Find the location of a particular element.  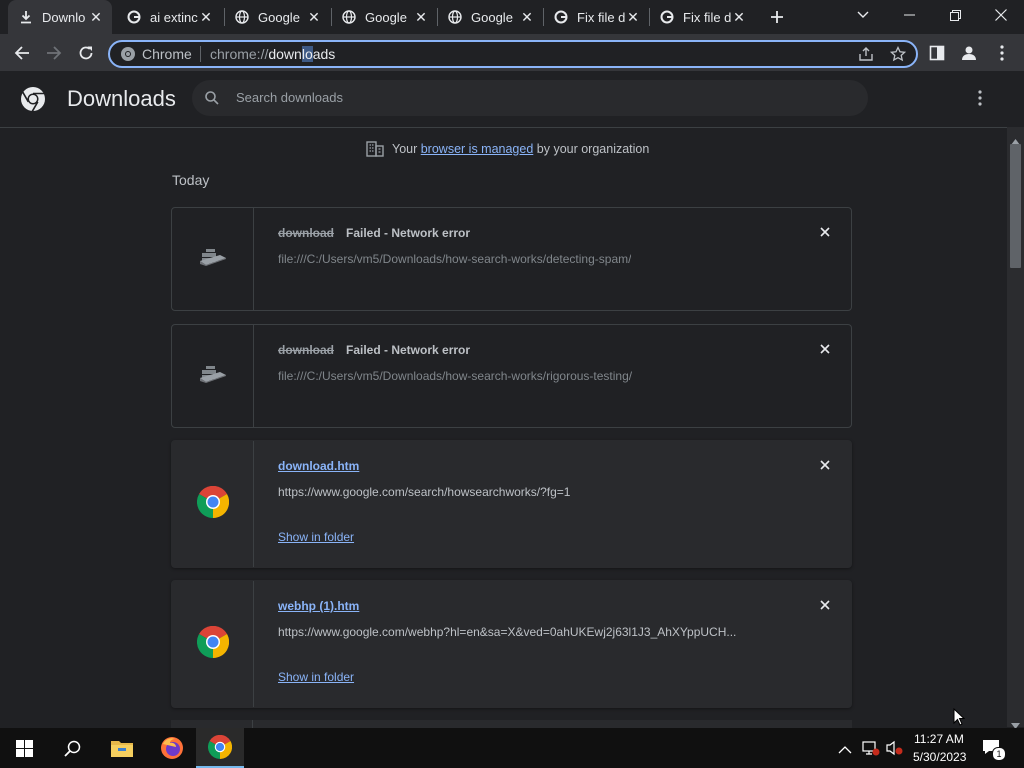

file-name-link: download.htm is located at coordinates (318, 466).